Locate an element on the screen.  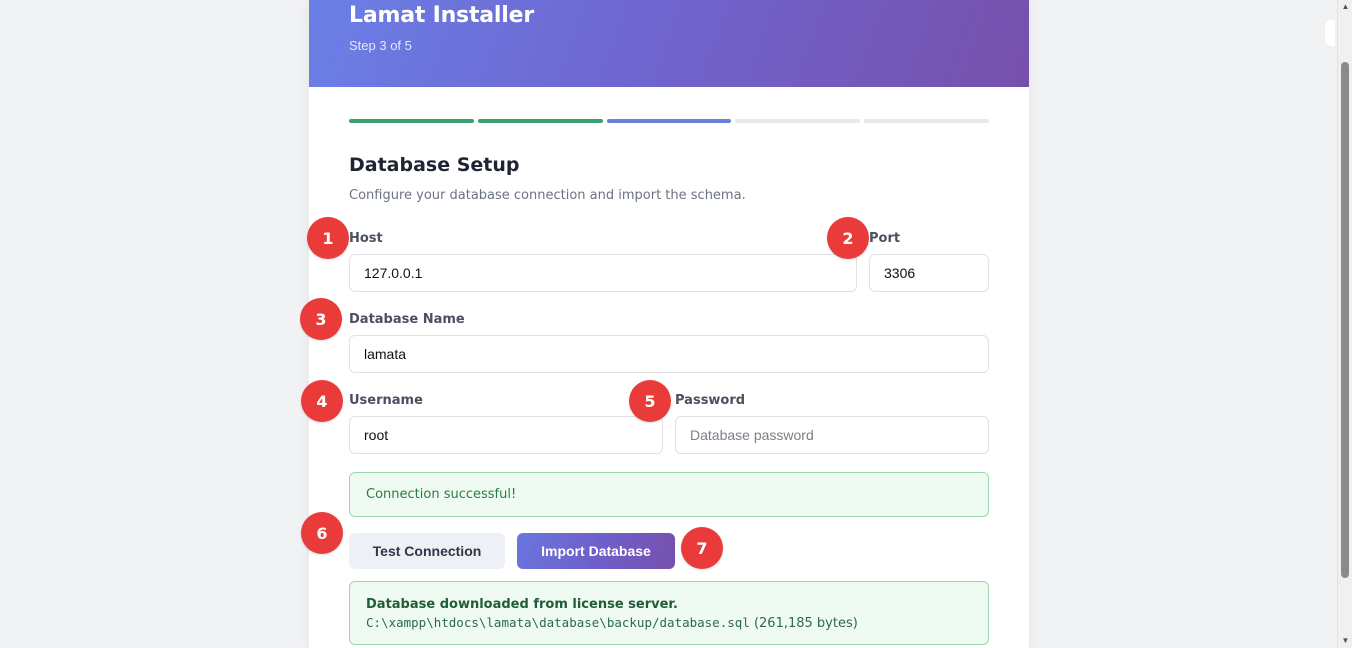
connection-success-alert: Connection successful! is located at coordinates (669, 494).